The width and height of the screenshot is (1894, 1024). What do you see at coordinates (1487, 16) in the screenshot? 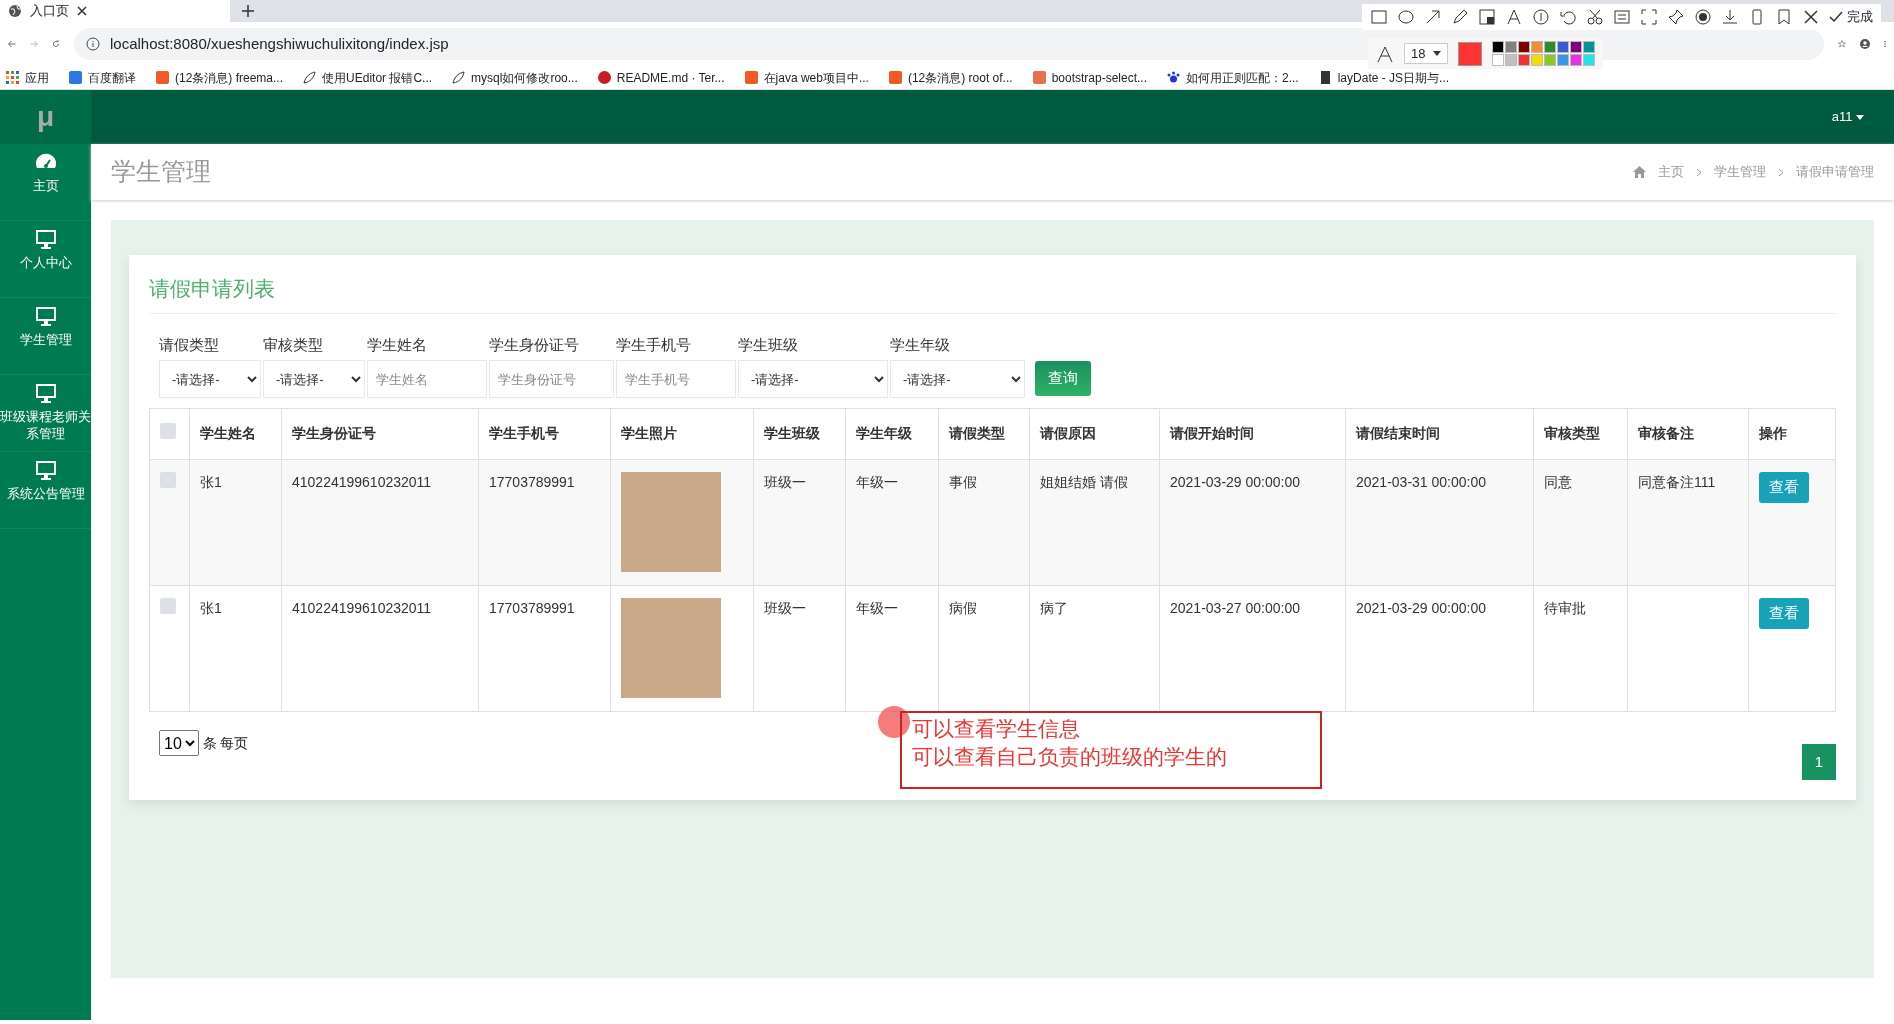
I see `mosaic-icon` at bounding box center [1487, 16].